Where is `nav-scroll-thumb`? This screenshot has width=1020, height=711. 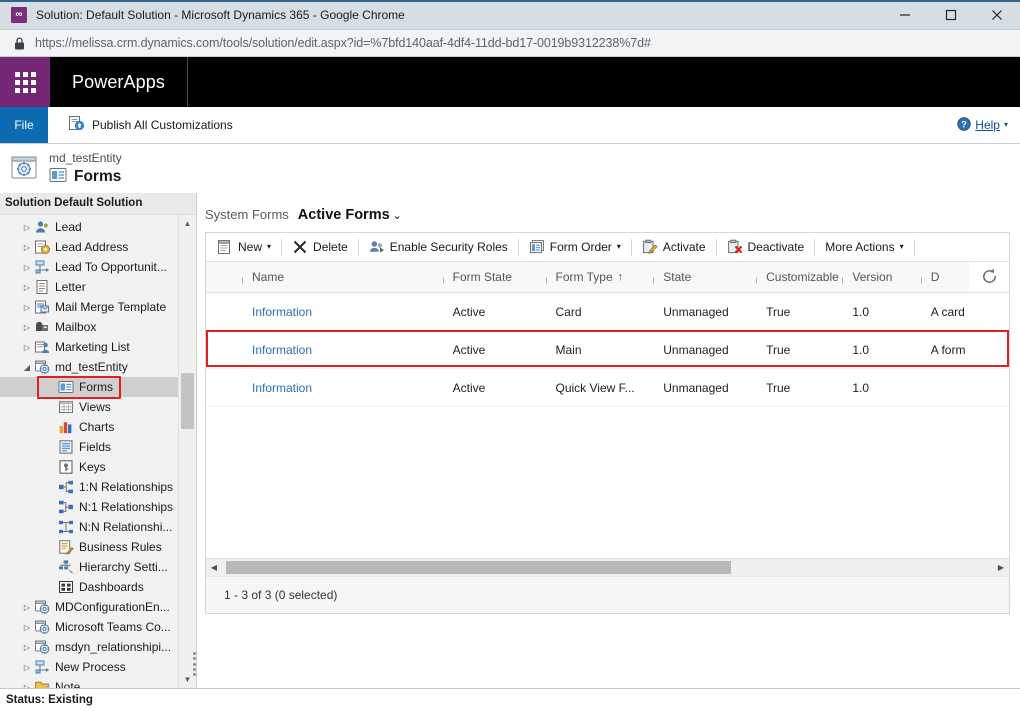 nav-scroll-thumb is located at coordinates (187, 401).